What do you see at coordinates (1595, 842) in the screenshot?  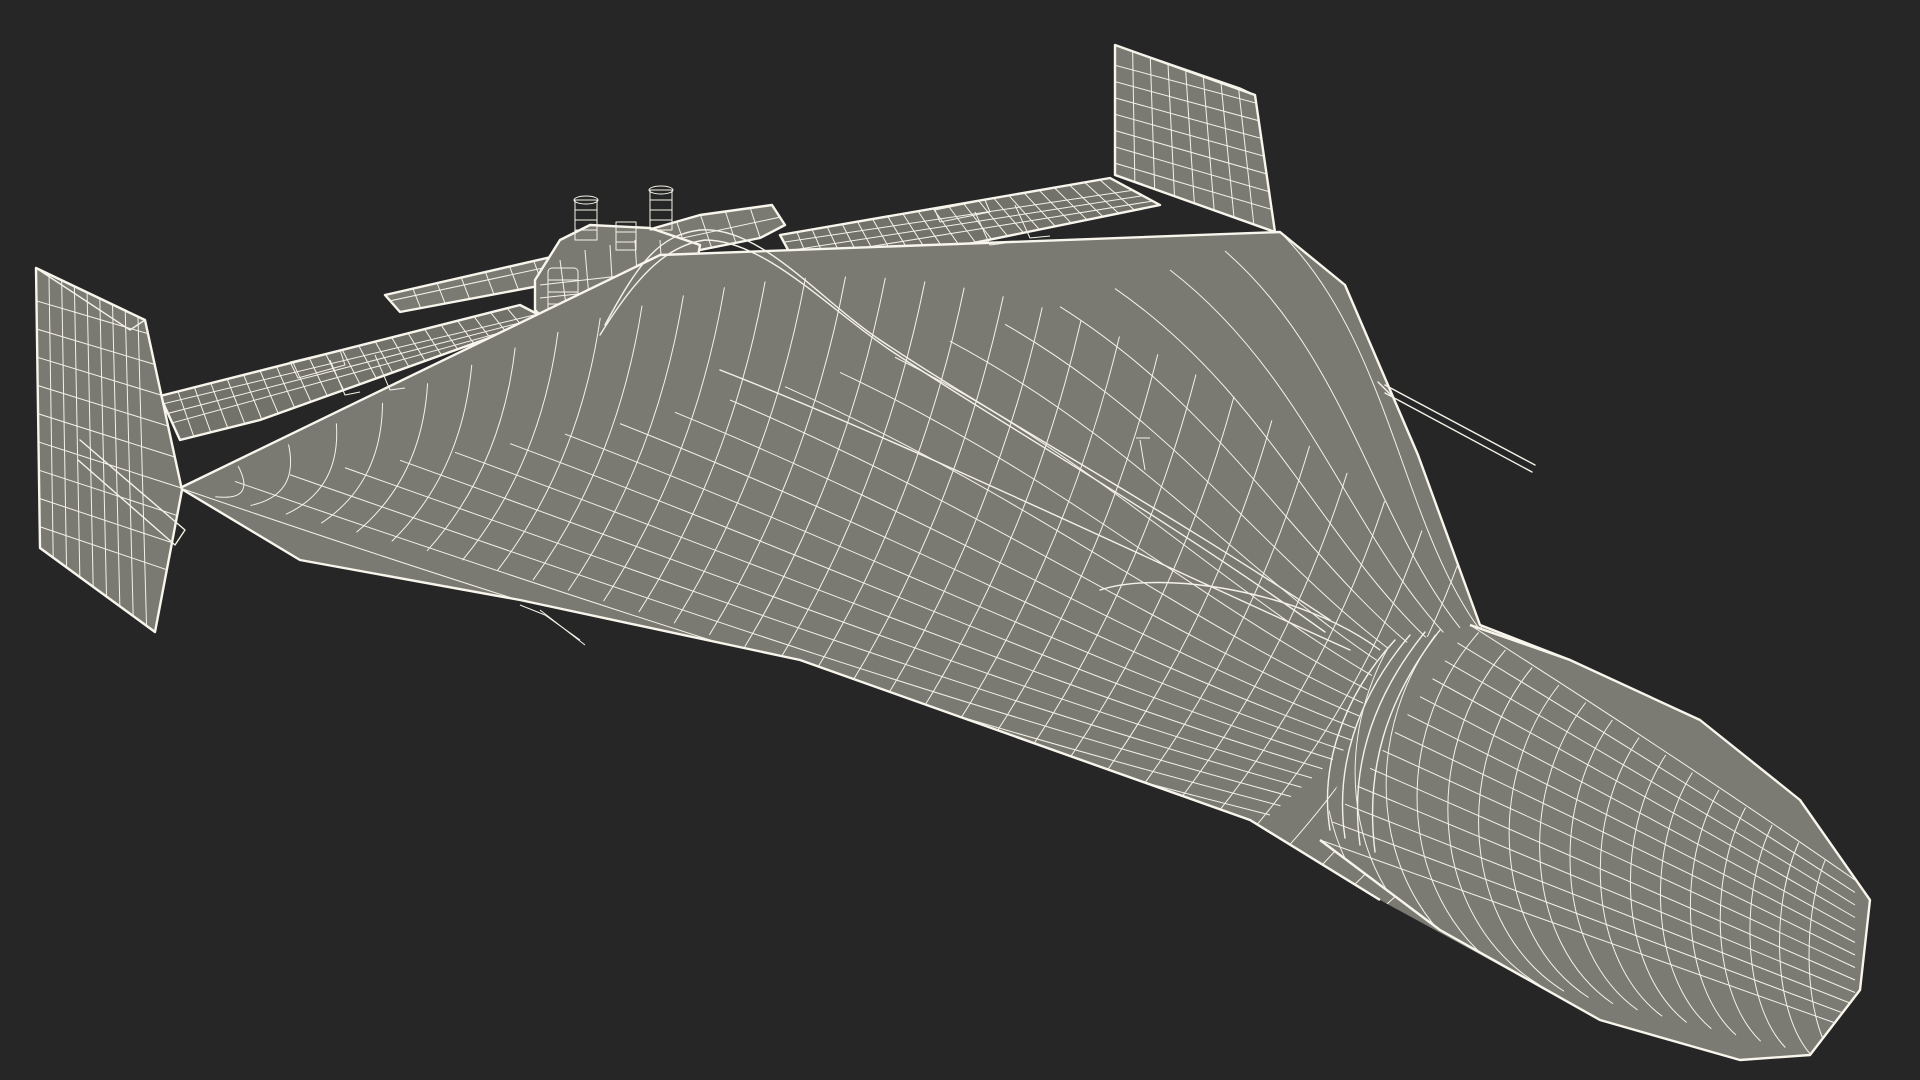 I see `nose-cone` at bounding box center [1595, 842].